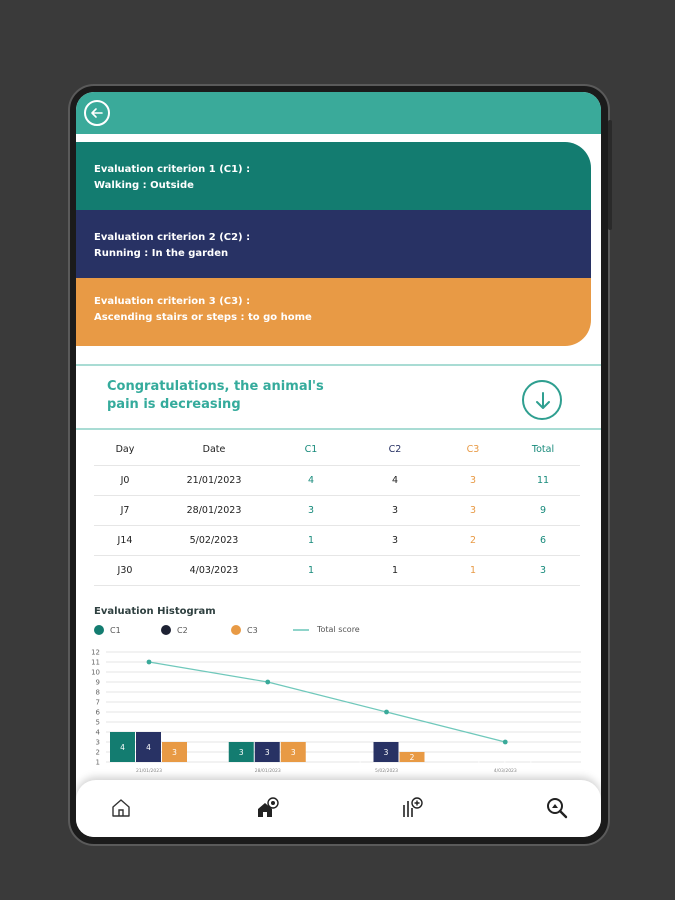 The width and height of the screenshot is (675, 900). What do you see at coordinates (172, 169) in the screenshot?
I see `criterion-title: Evaluation criterion 1 (C1) :` at bounding box center [172, 169].